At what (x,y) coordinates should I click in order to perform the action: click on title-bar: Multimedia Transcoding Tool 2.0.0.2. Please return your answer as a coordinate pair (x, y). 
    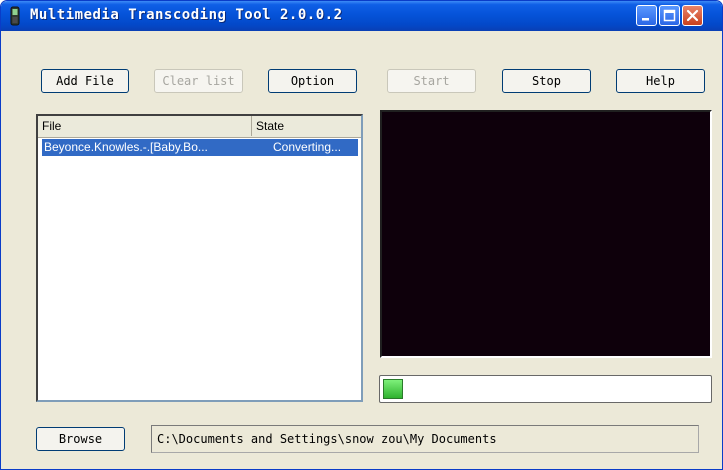
    Looking at the image, I should click on (361, 16).